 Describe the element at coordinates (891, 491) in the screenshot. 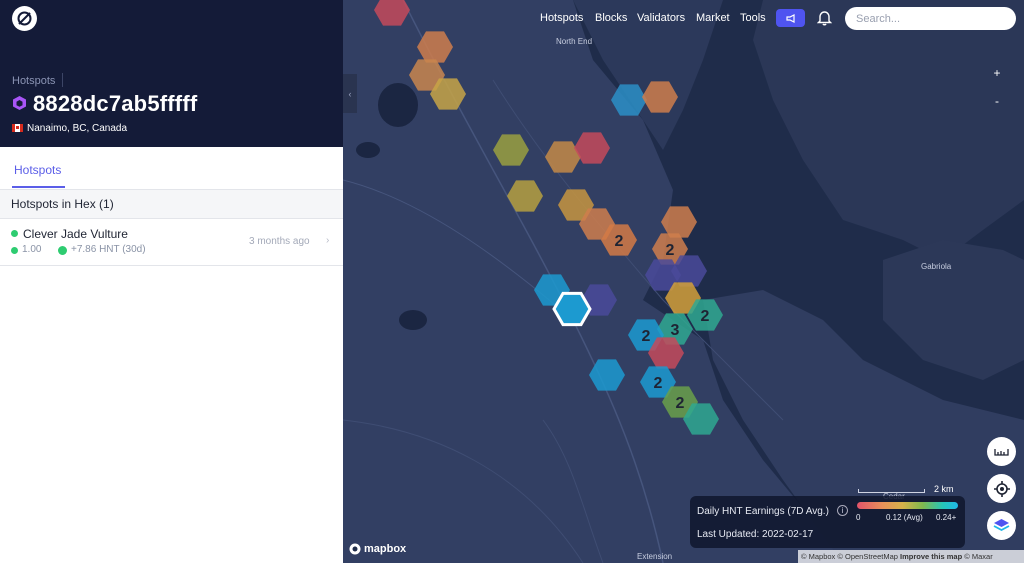

I see `scale-bar` at that location.